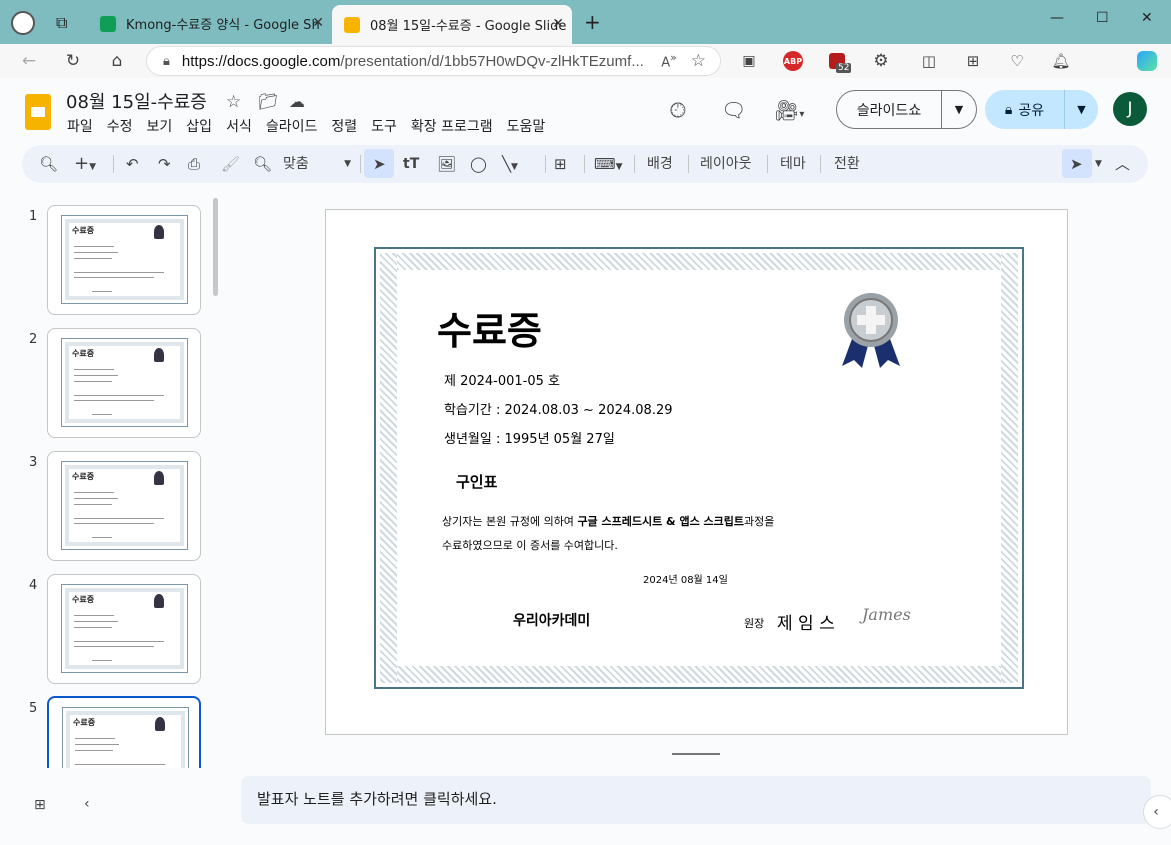 The image size is (1171, 845). Describe the element at coordinates (510, 164) in the screenshot. I see `line-icon: ╲▼` at that location.